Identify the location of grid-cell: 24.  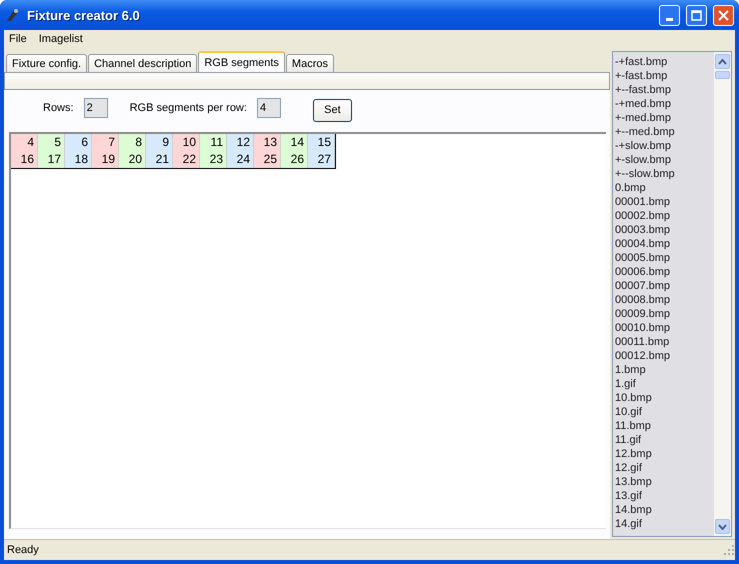
(240, 159).